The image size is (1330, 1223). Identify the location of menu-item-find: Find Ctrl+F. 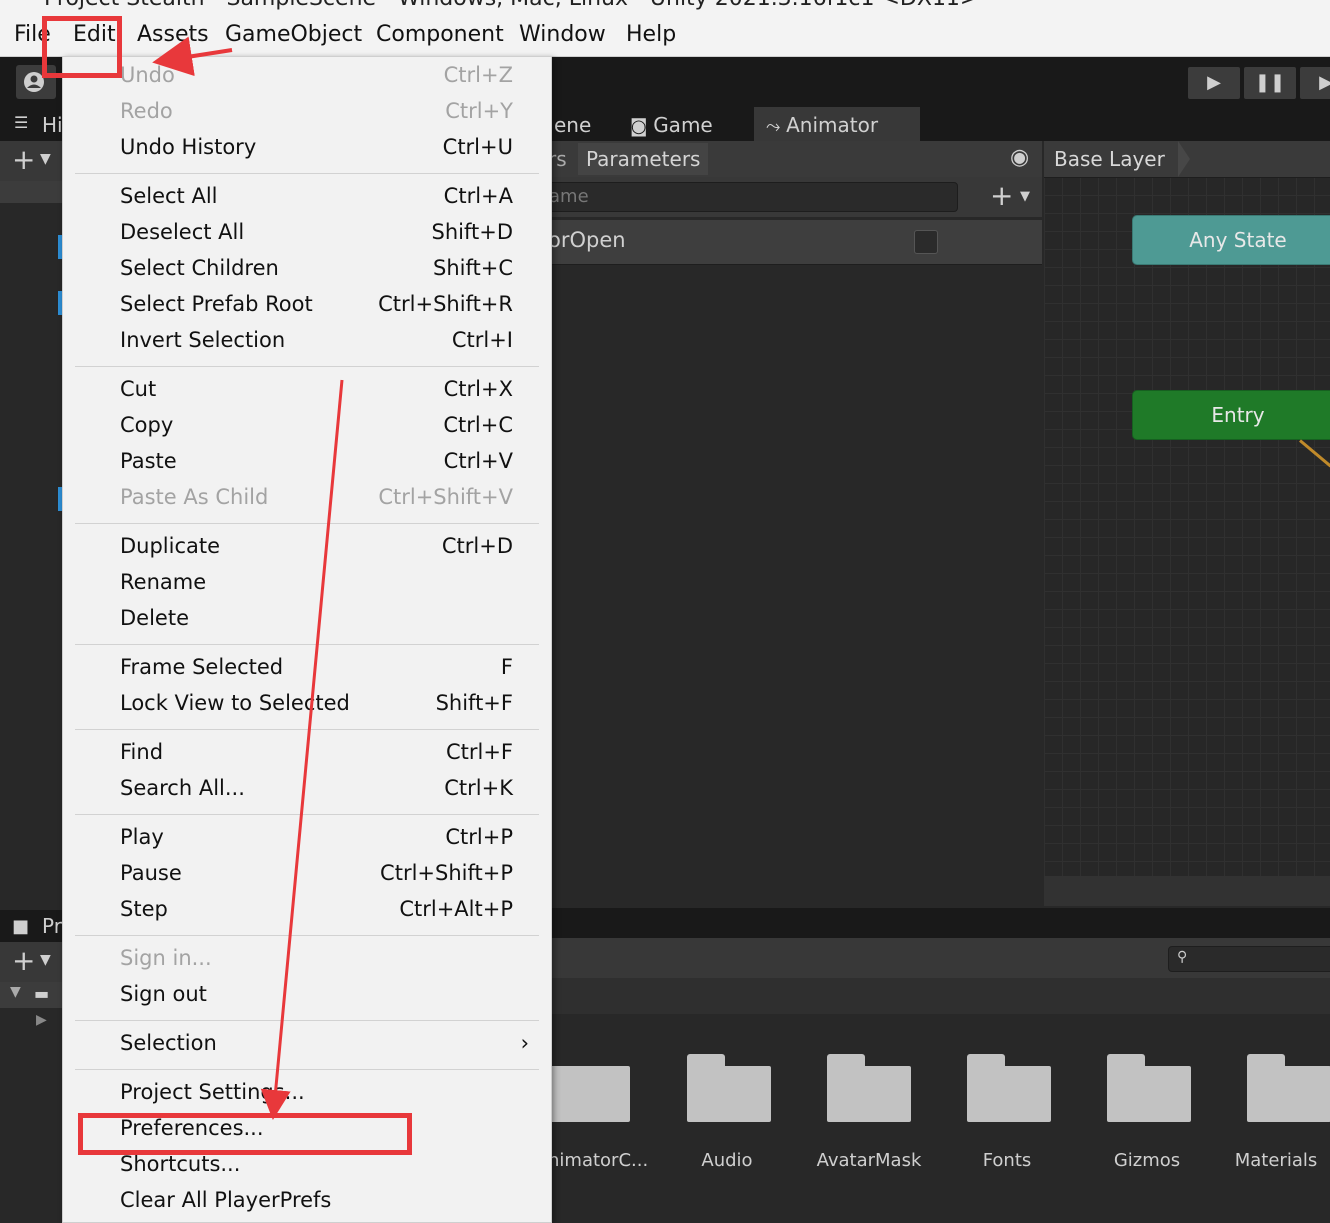
(307, 754).